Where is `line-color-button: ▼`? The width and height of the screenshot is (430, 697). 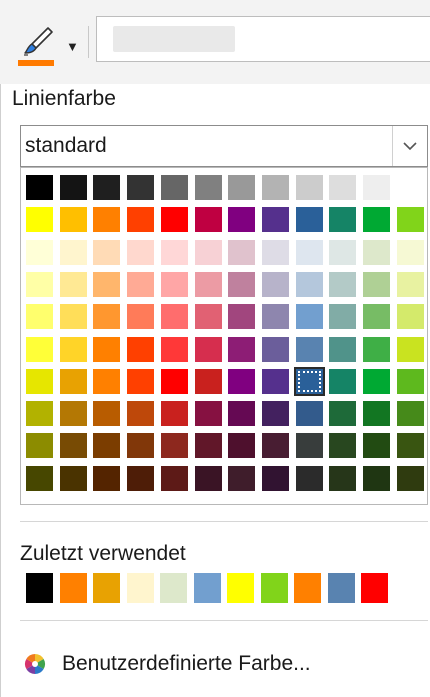
line-color-button: ▼ is located at coordinates (45, 45).